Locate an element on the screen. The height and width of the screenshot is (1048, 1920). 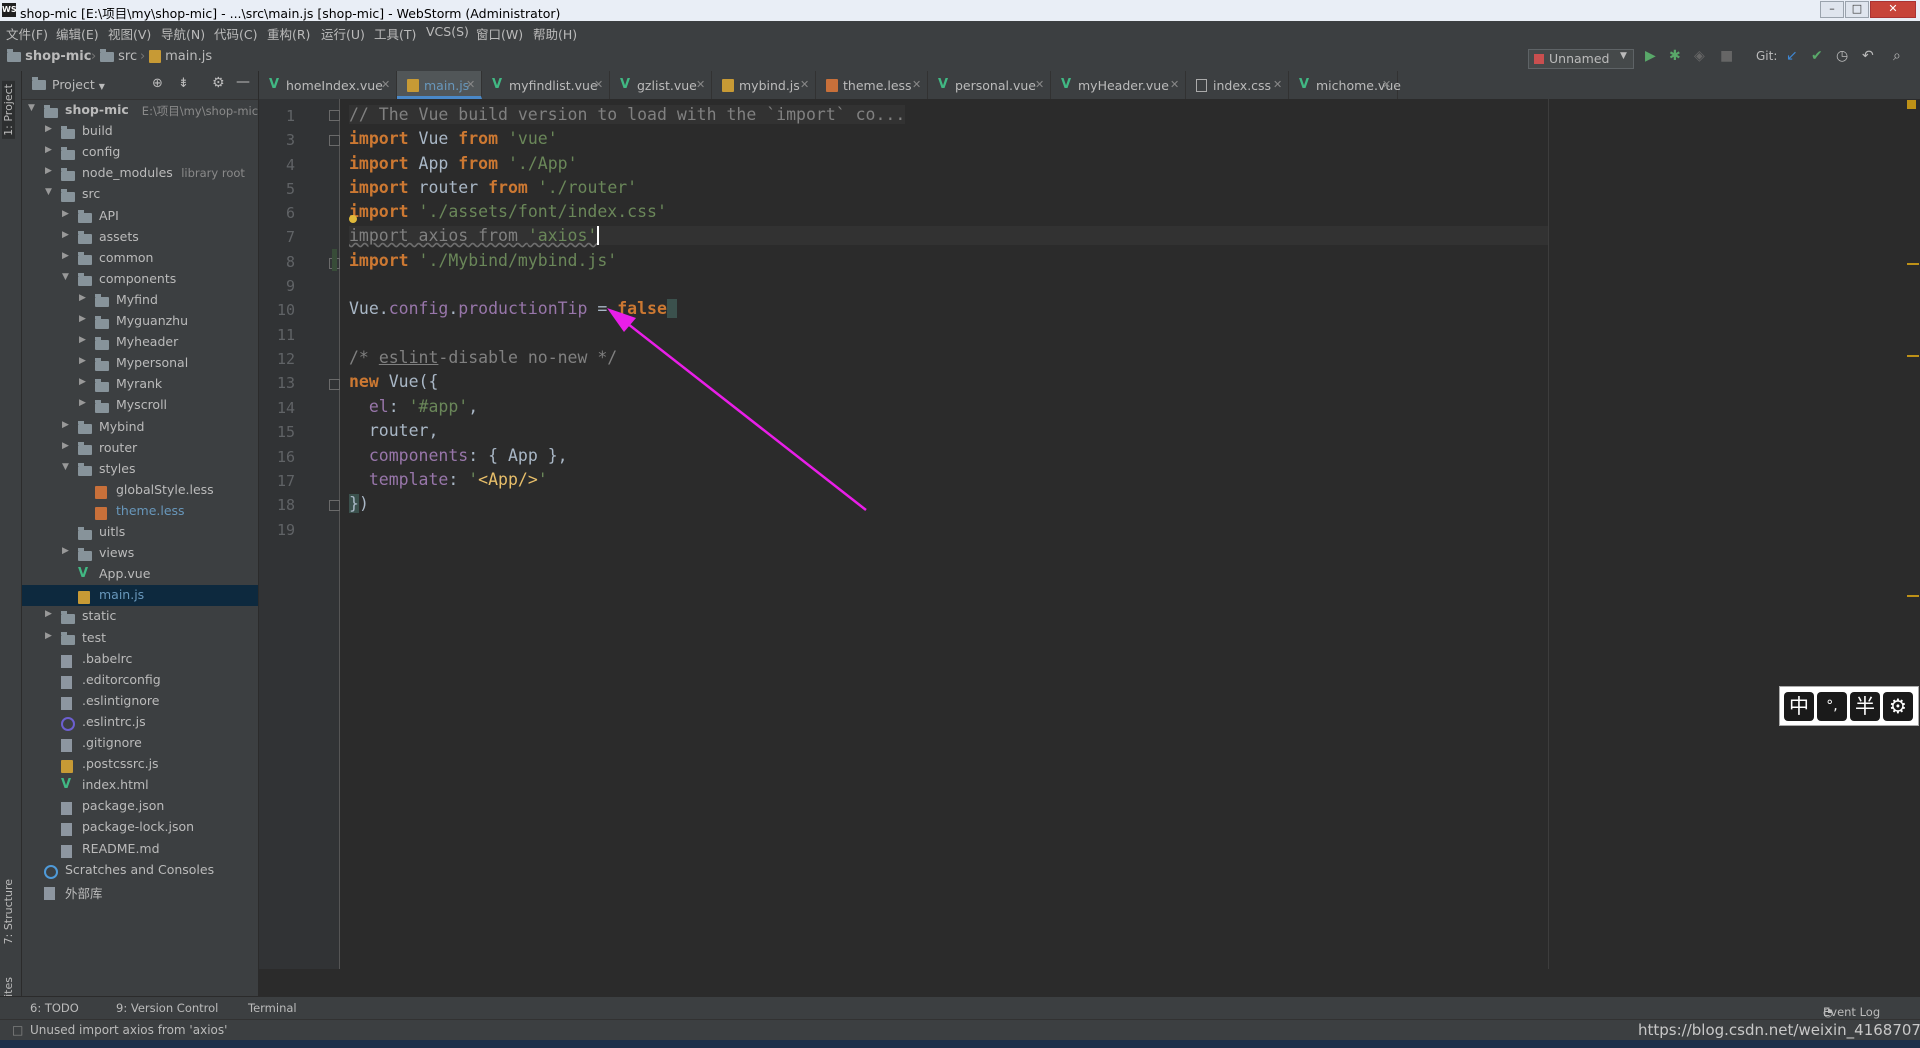
ime-punctuation-toggle: °, is located at coordinates (1832, 706).